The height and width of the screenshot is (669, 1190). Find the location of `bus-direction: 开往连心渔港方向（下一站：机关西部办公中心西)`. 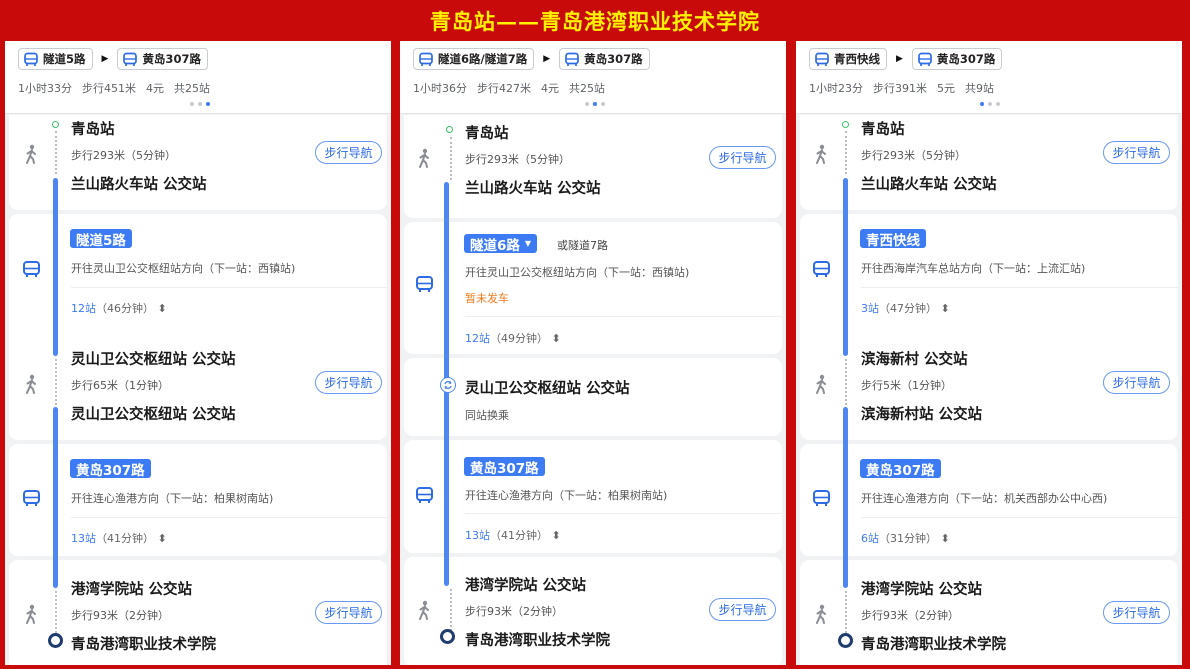

bus-direction: 开往连心渔港方向（下一站：机关西部办公中心西) is located at coordinates (984, 498).